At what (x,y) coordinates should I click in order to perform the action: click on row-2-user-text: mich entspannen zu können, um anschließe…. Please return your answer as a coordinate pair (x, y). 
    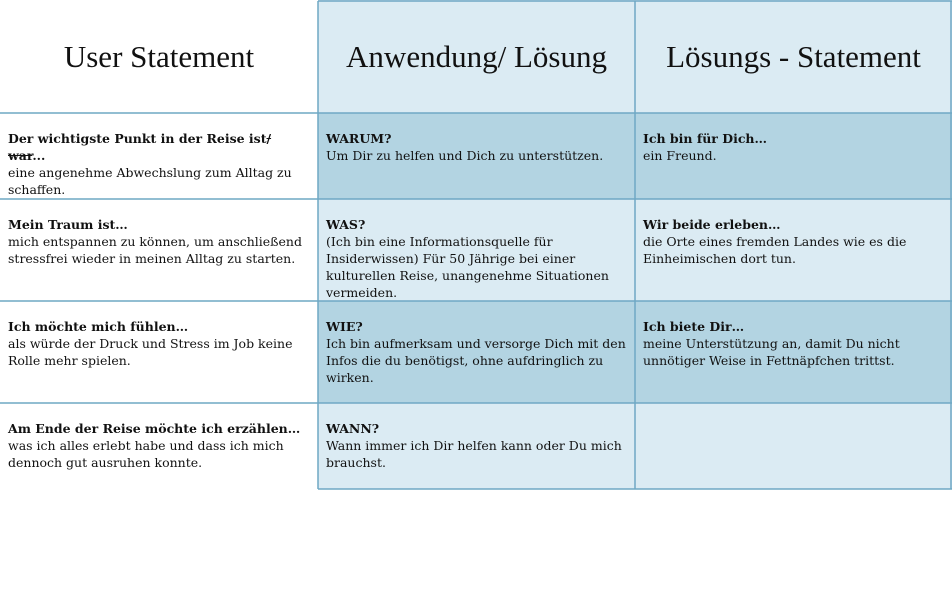
    Looking at the image, I should click on (155, 250).